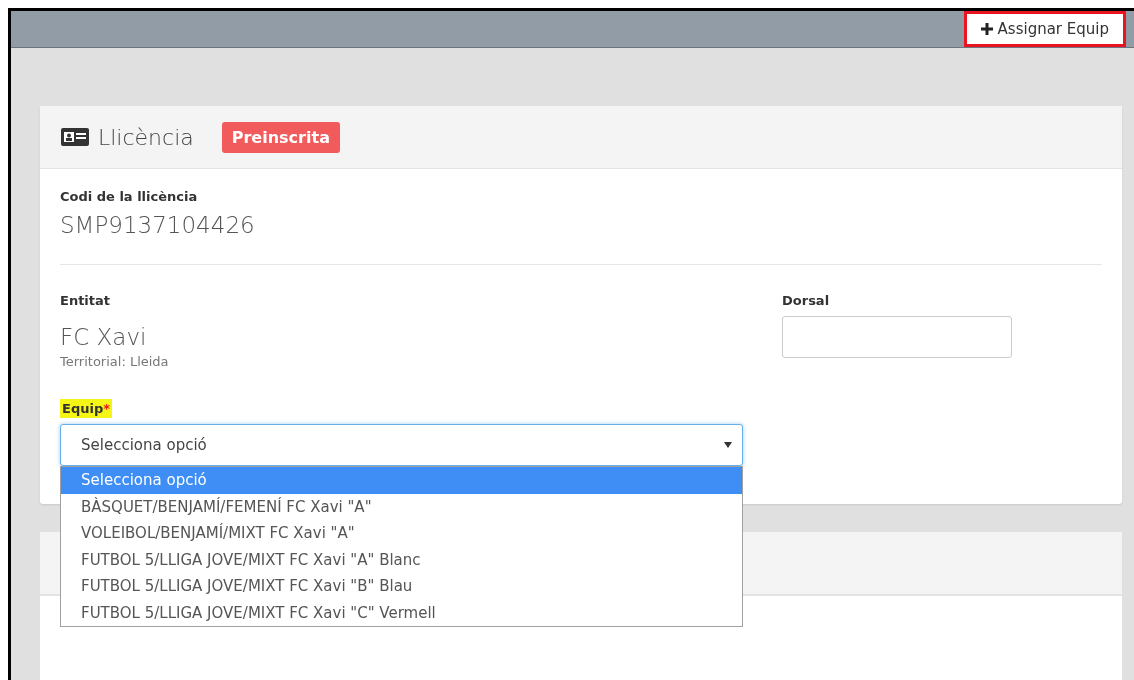  I want to click on card-title: Llicència, so click(146, 137).